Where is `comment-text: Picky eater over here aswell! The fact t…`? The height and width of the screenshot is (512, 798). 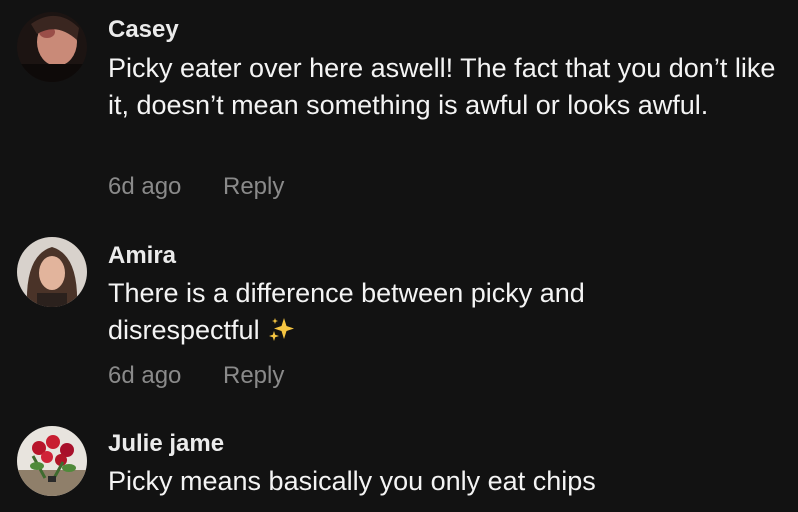
comment-text: Picky eater over here aswell! The fact t… is located at coordinates (442, 86).